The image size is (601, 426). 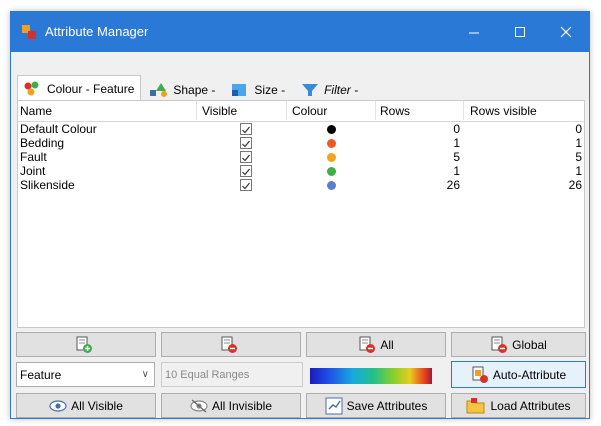 I want to click on title-bar: Attribute Manager, so click(x=300, y=32).